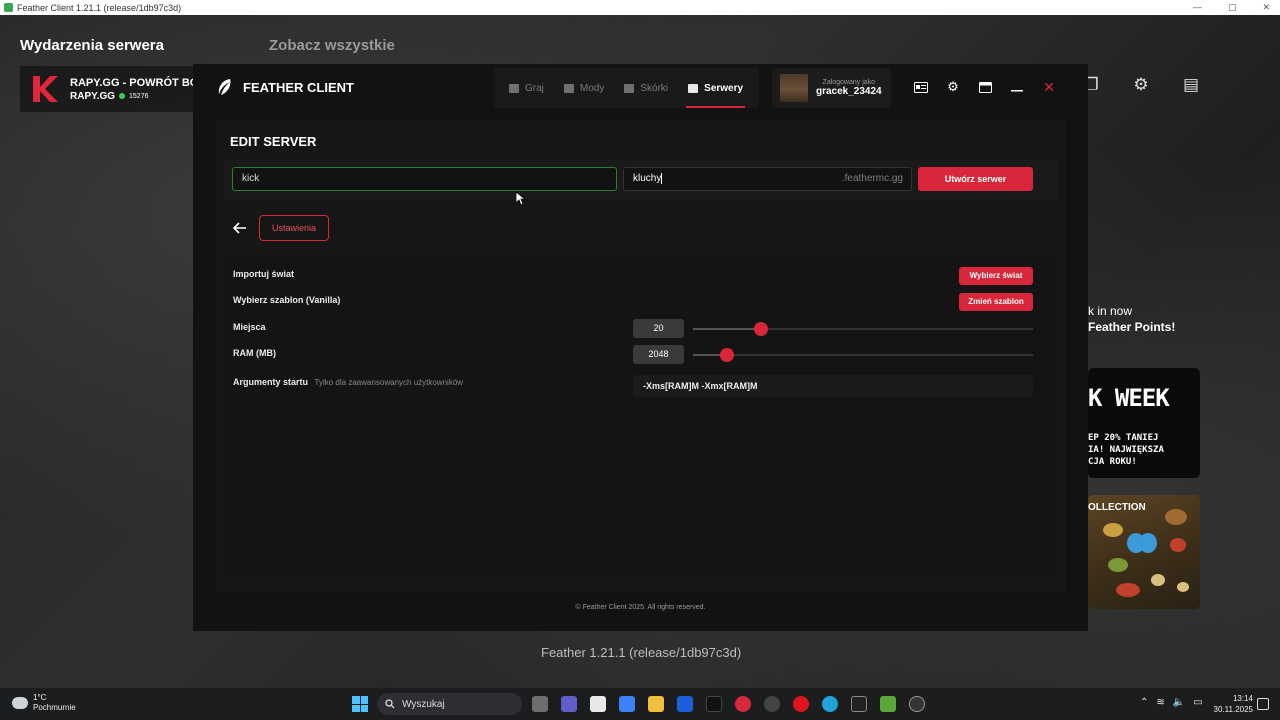 This screenshot has width=1280, height=720. I want to click on window-title: Feather Client 1.21.1 (release/1db97c3d), so click(99, 7).